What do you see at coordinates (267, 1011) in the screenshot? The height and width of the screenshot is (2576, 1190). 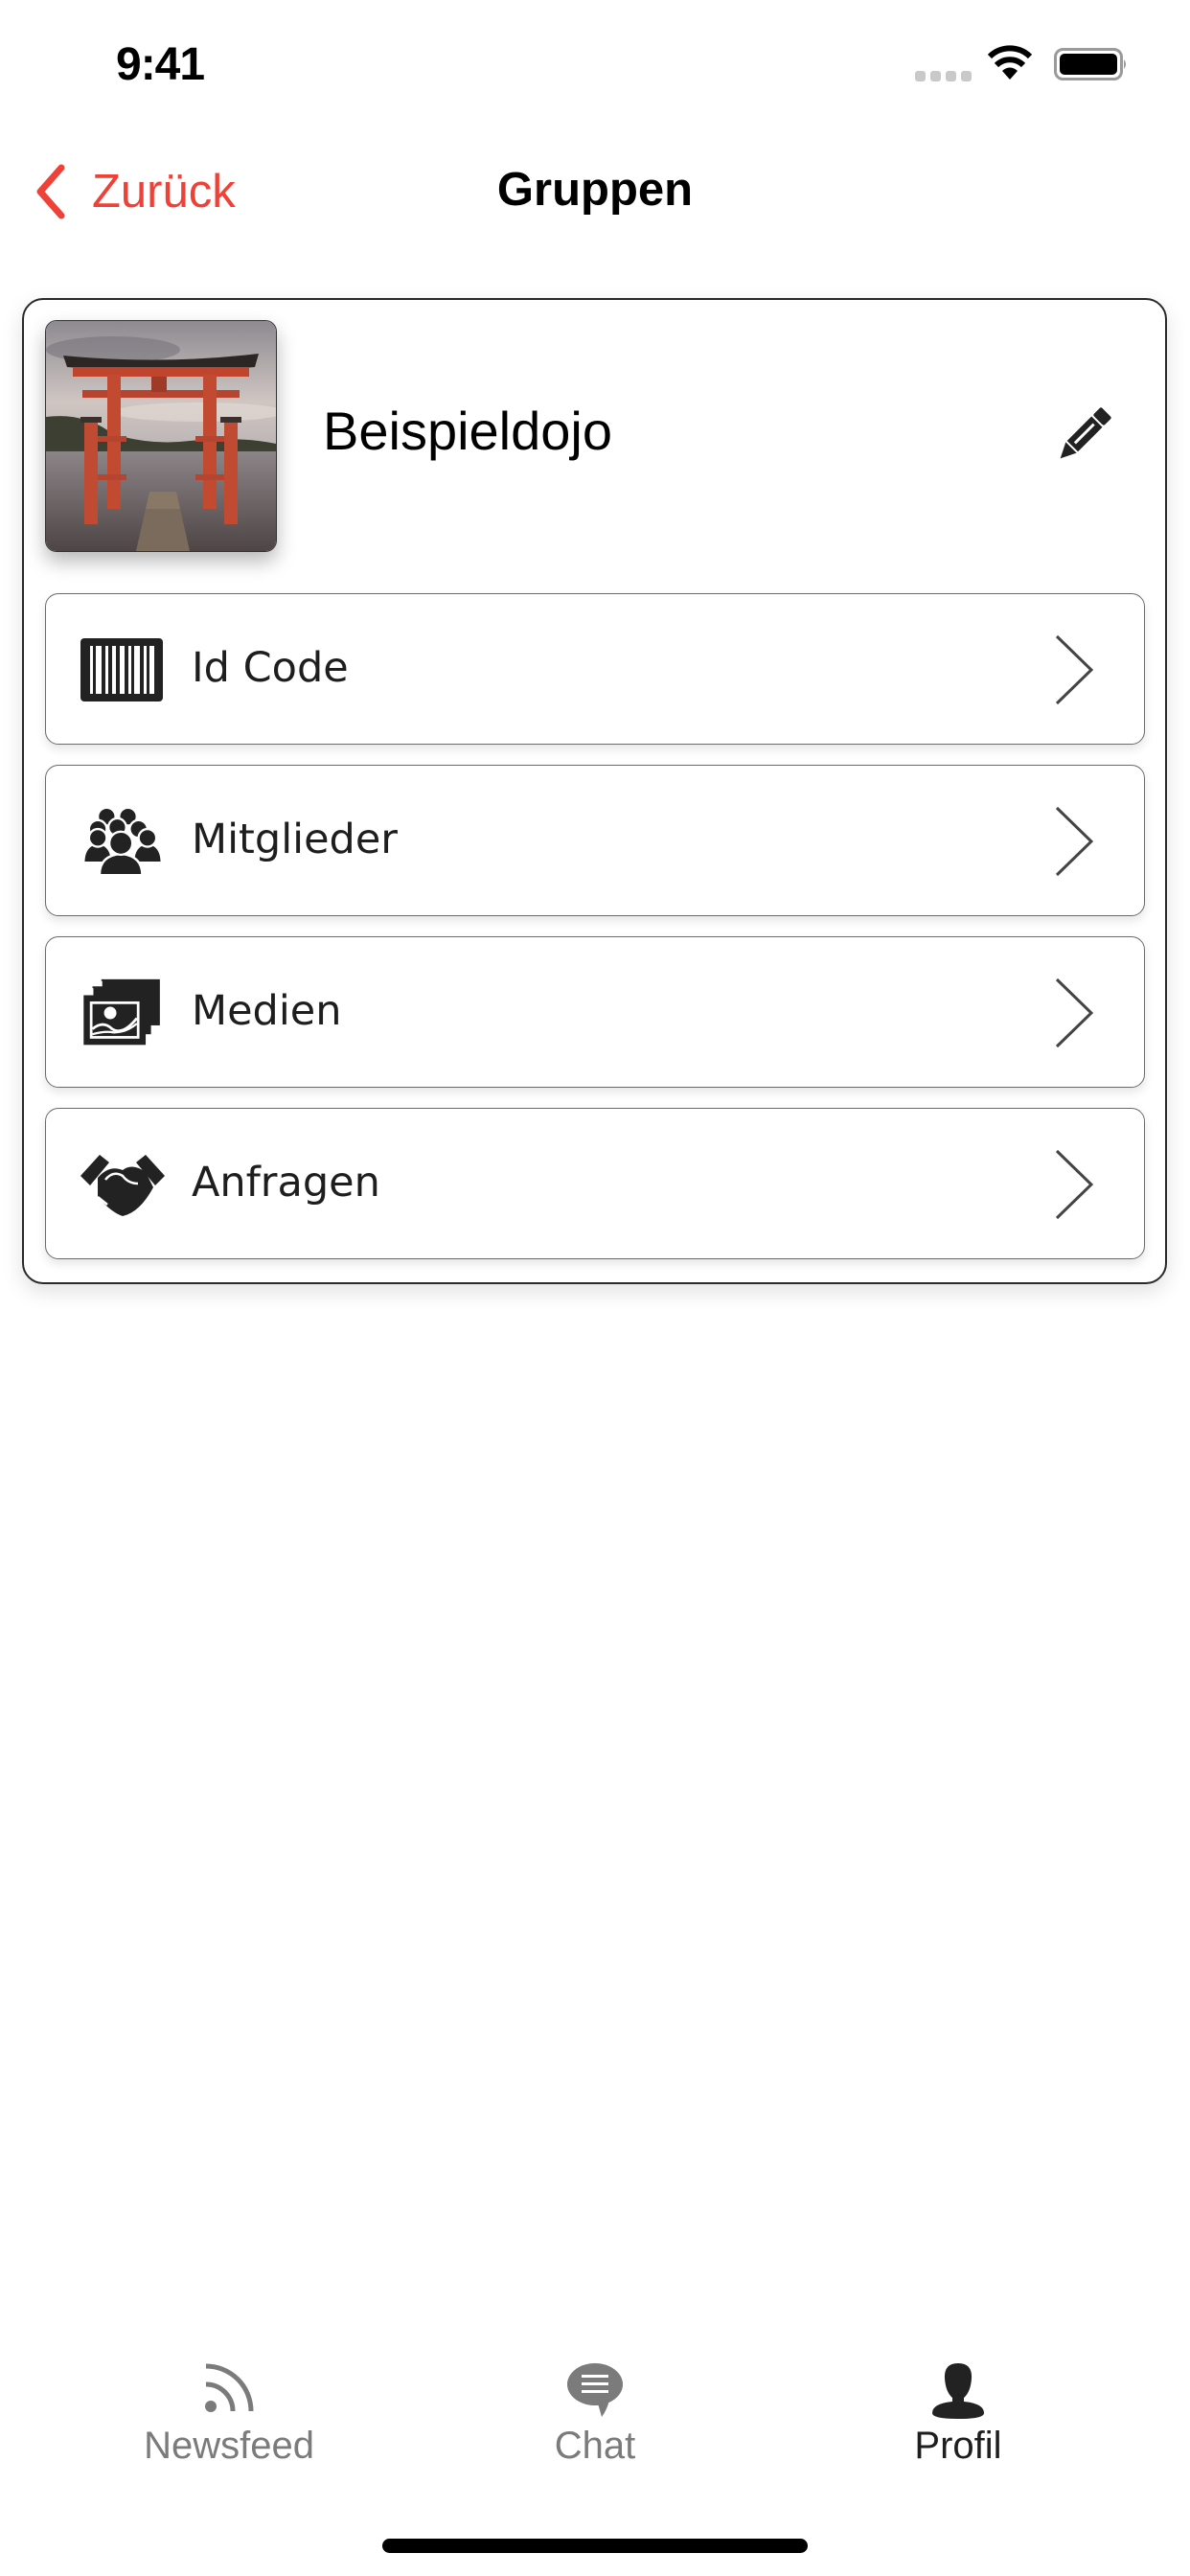 I see `menu-item-label: Medien` at bounding box center [267, 1011].